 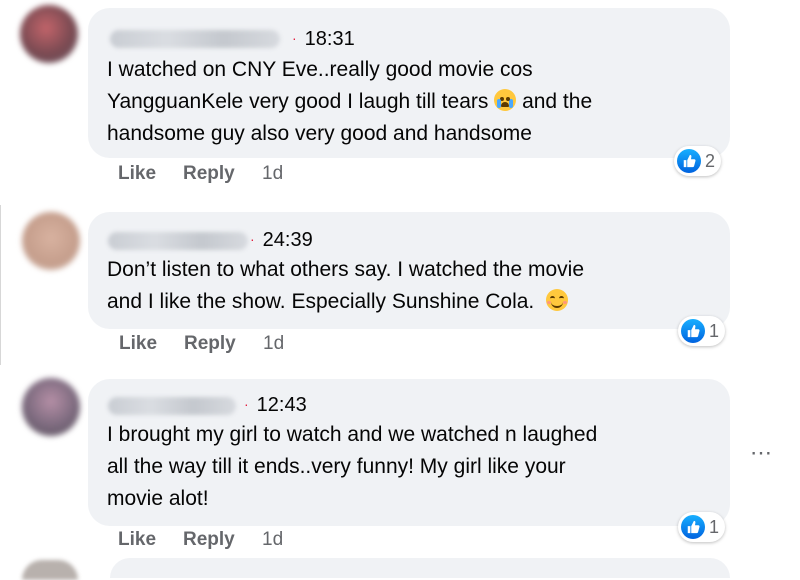 I want to click on reaction-count: 2, so click(x=710, y=160).